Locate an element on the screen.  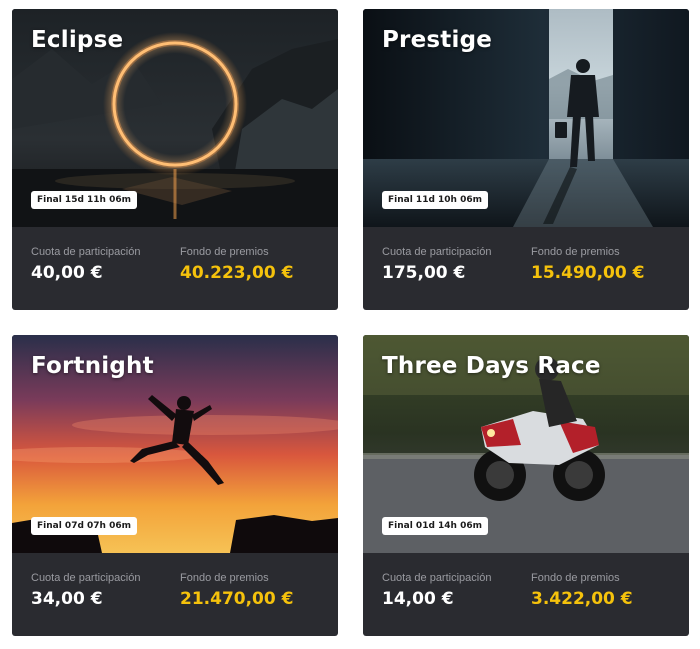
countdown-badge: Final 11d 10h 06m is located at coordinates (435, 200).